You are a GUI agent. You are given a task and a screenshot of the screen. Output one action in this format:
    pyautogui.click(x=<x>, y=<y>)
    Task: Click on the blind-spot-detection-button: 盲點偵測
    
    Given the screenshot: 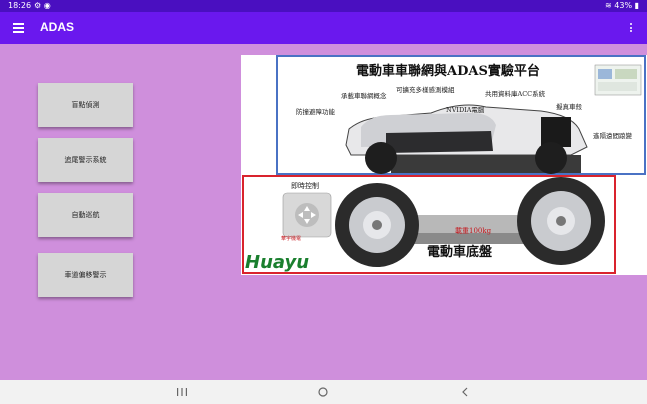 What is the action you would take?
    pyautogui.click(x=85, y=105)
    